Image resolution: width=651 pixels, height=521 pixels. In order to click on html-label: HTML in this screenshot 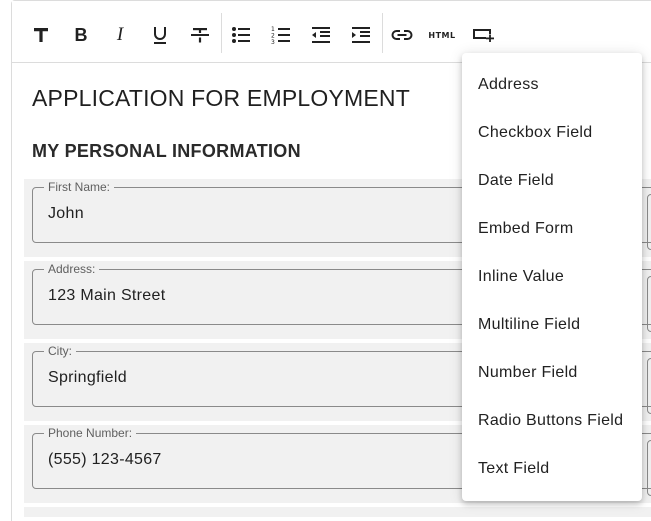, I will do `click(442, 35)`.